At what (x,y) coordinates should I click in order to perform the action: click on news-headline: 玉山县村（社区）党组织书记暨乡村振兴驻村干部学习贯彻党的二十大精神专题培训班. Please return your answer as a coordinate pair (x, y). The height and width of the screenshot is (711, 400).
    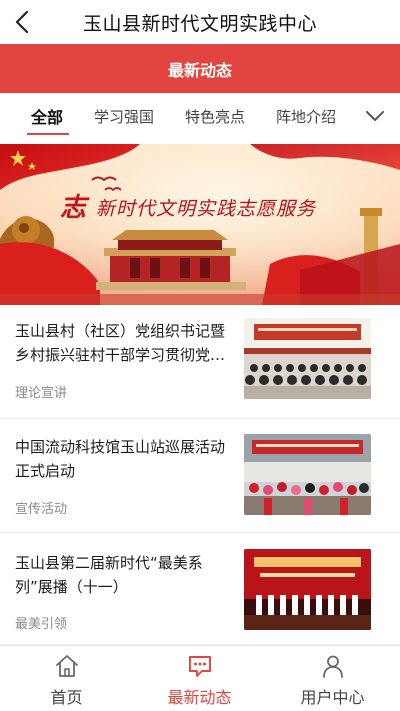
    Looking at the image, I should click on (120, 343).